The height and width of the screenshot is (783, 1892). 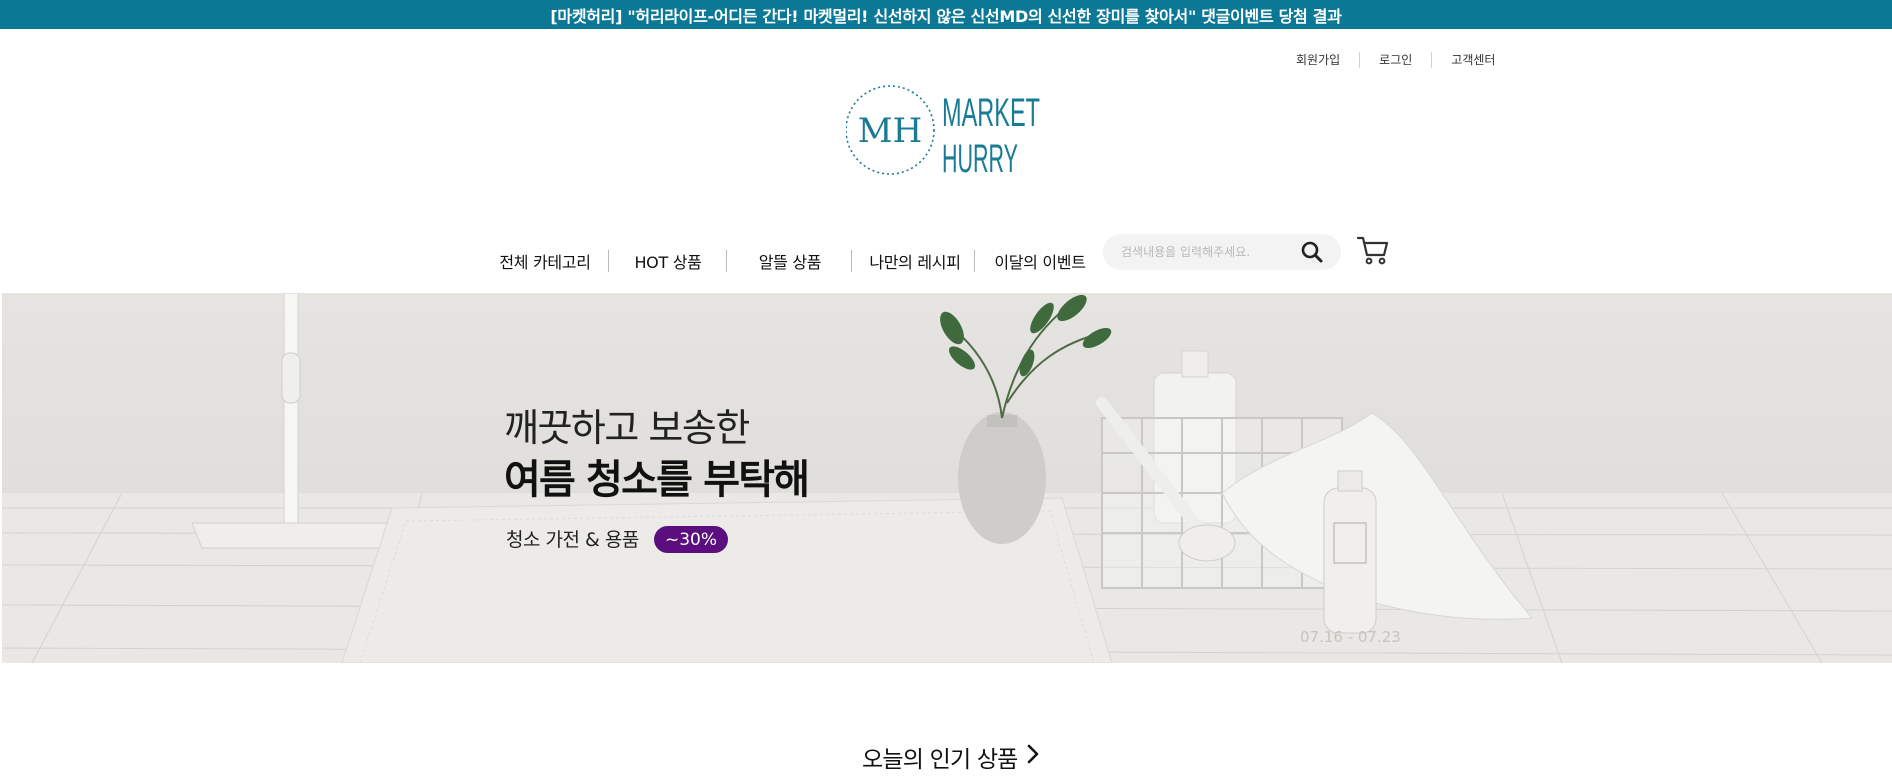 What do you see at coordinates (890, 131) in the screenshot?
I see `logo-monogram: MH` at bounding box center [890, 131].